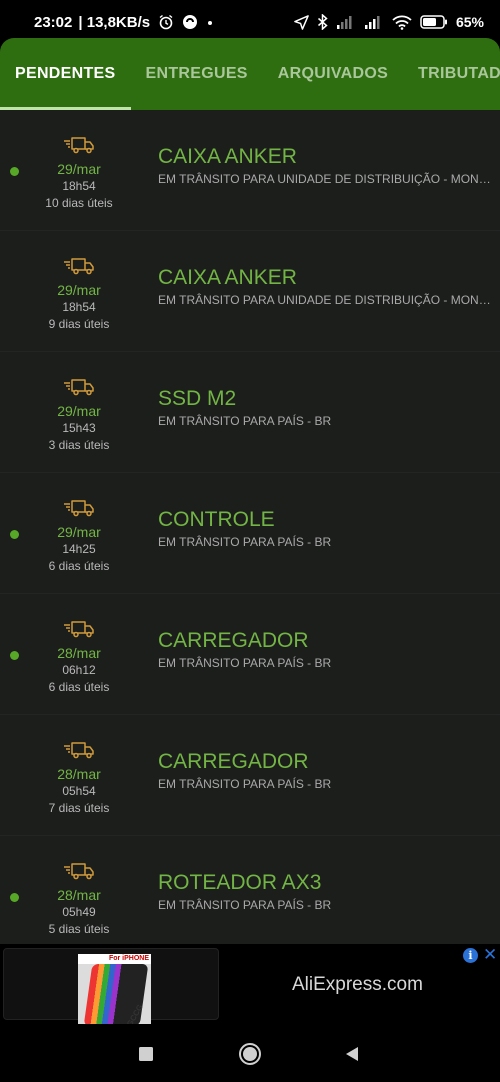  I want to click on system-nav-bar, so click(250, 1053).